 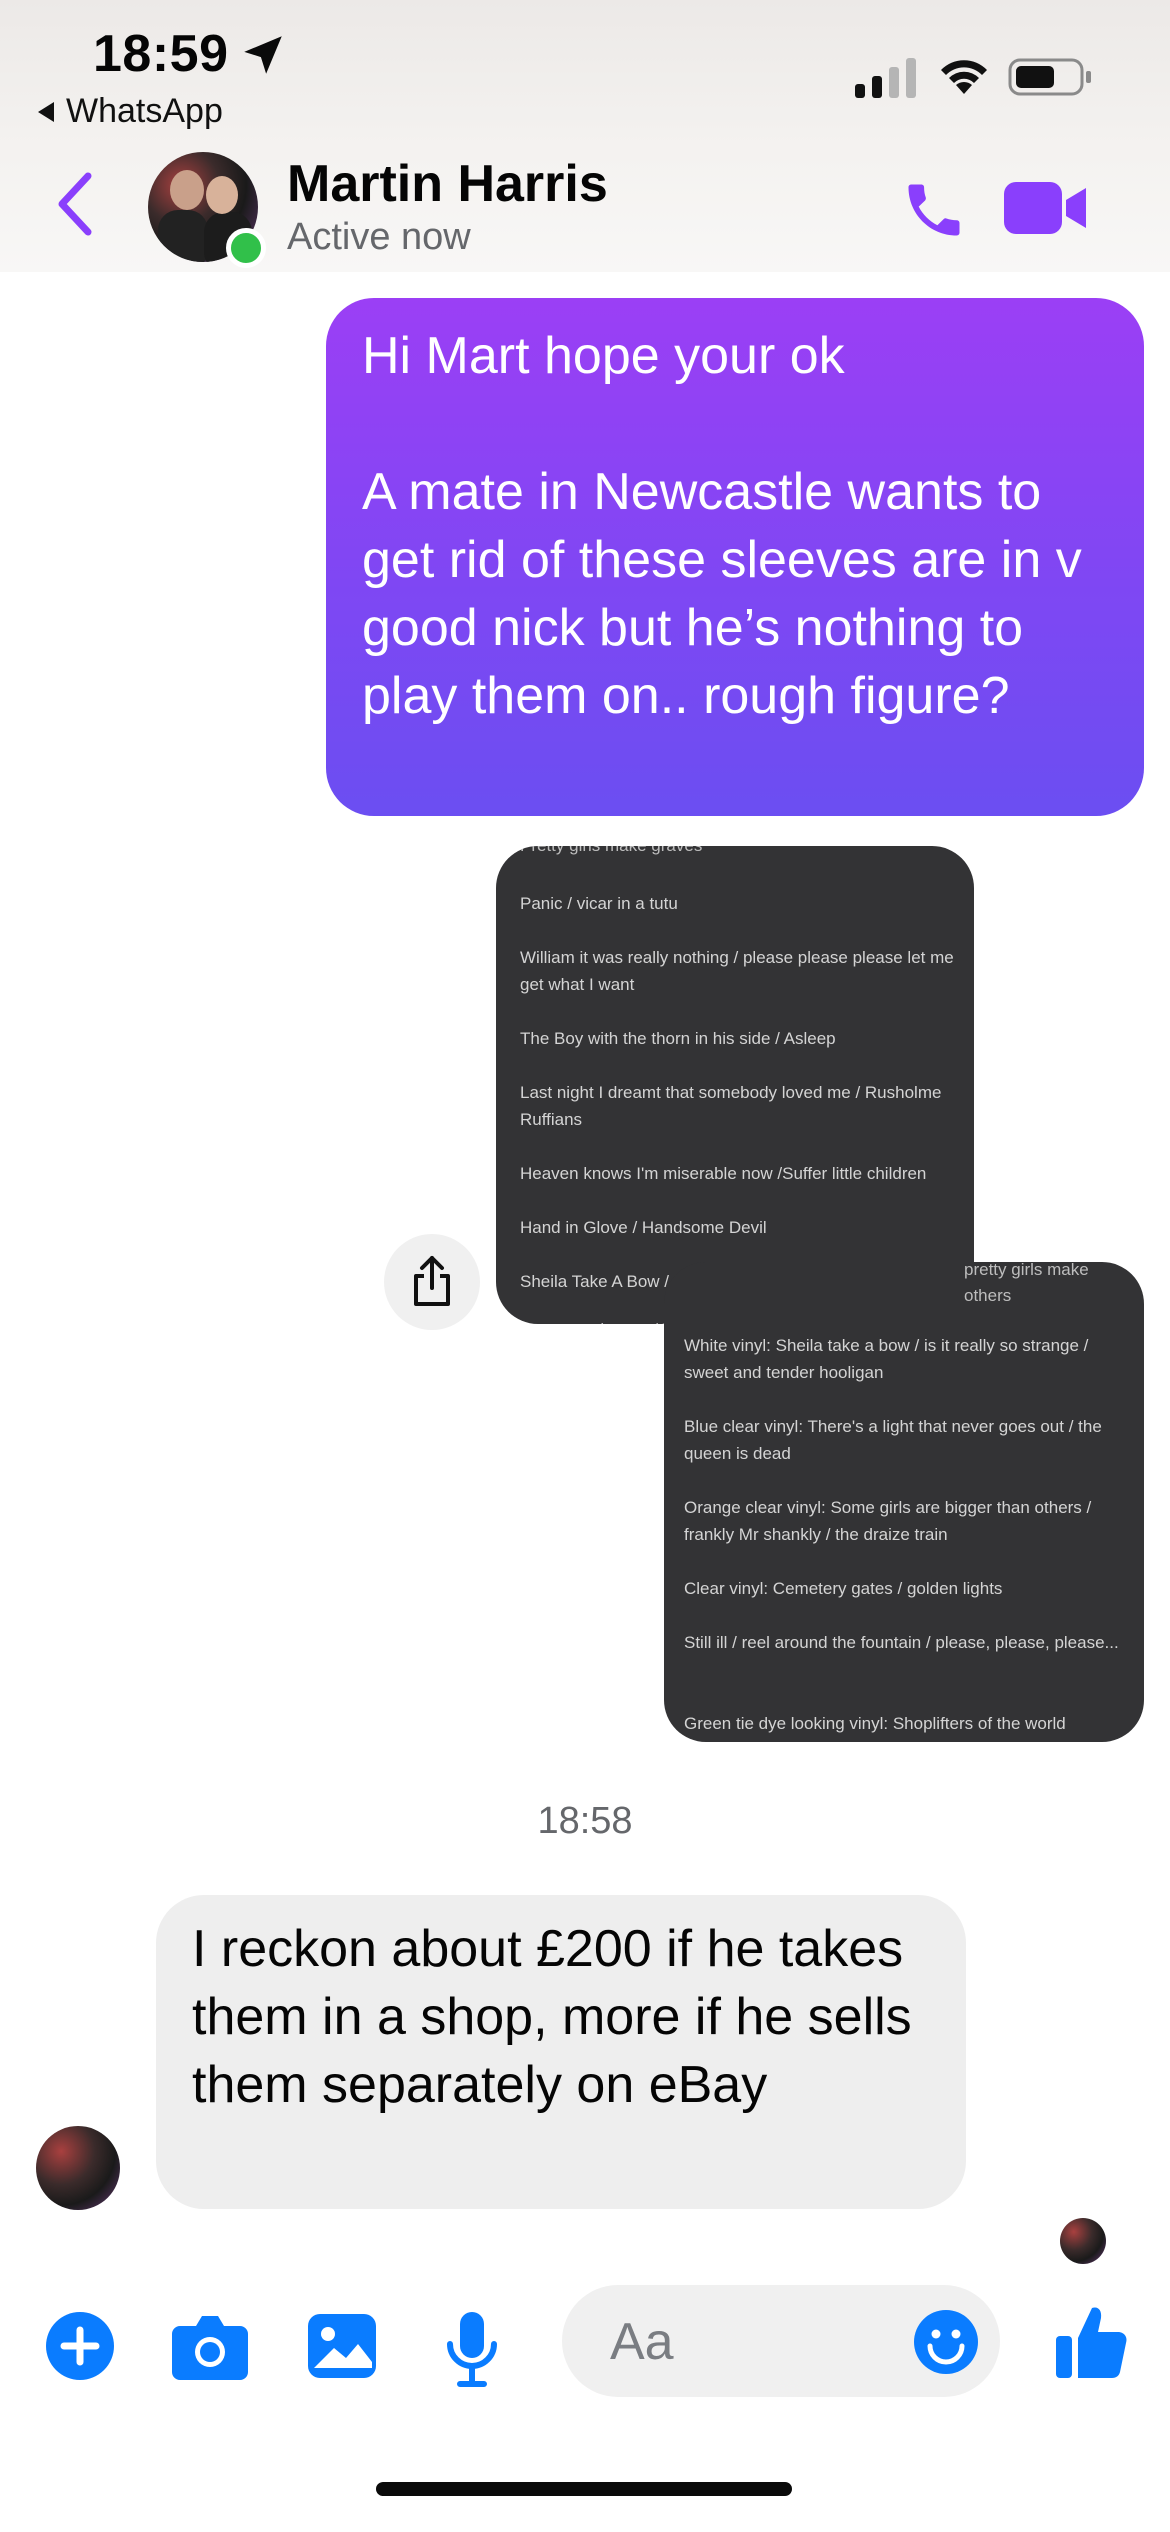 What do you see at coordinates (80, 2346) in the screenshot?
I see `plus-icon` at bounding box center [80, 2346].